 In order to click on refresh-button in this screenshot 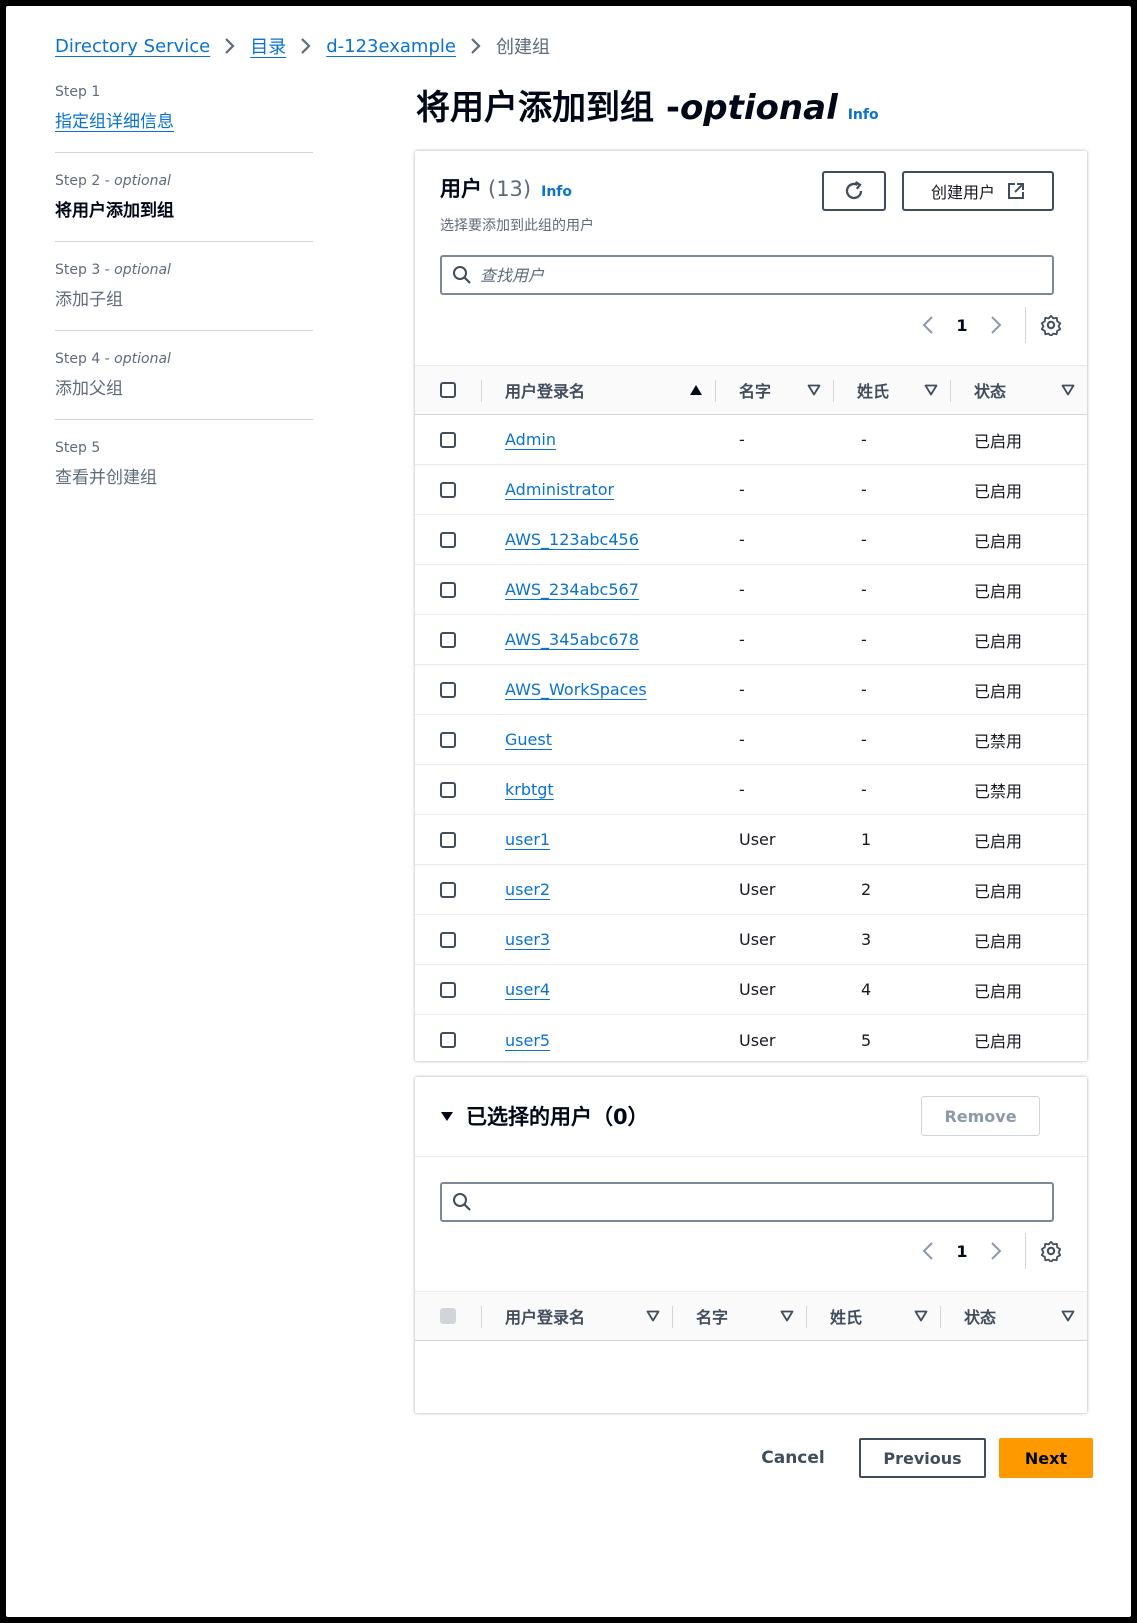, I will do `click(854, 191)`.